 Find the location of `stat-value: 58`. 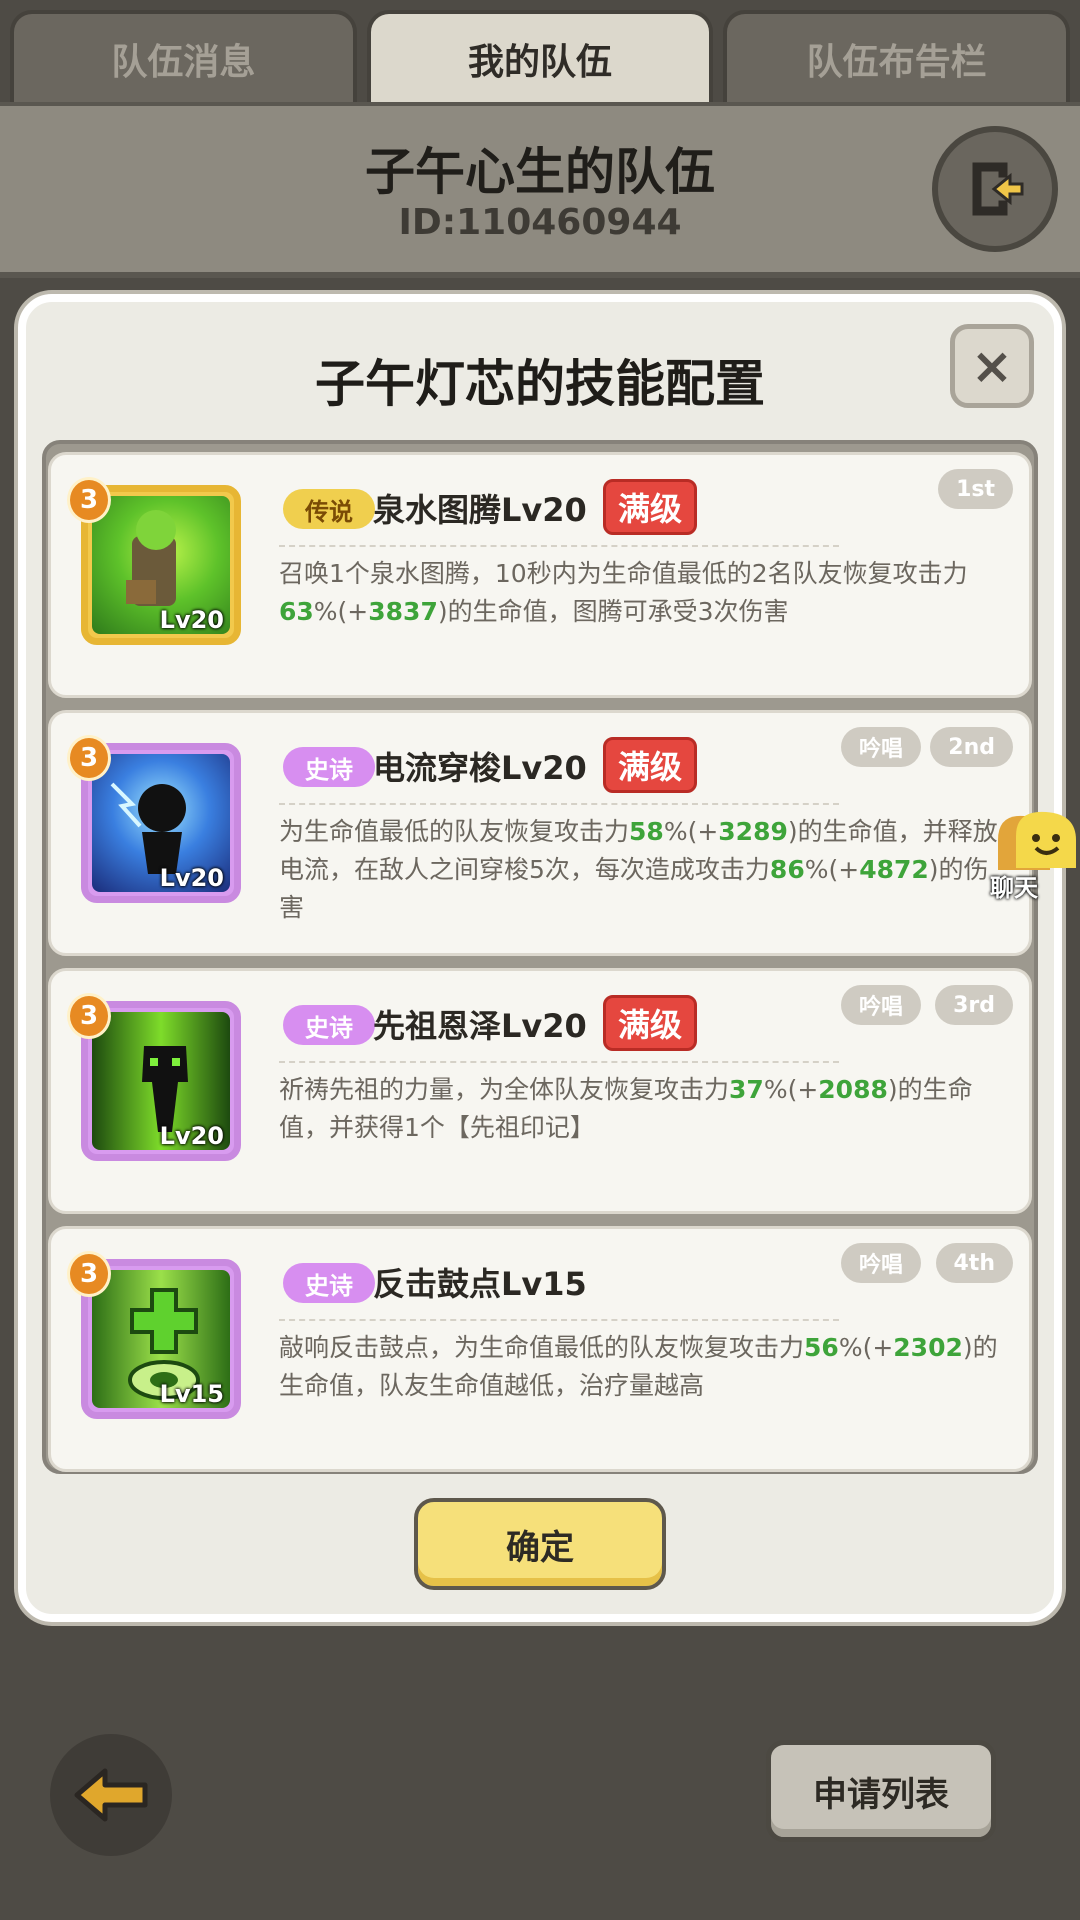

stat-value: 58 is located at coordinates (646, 831).